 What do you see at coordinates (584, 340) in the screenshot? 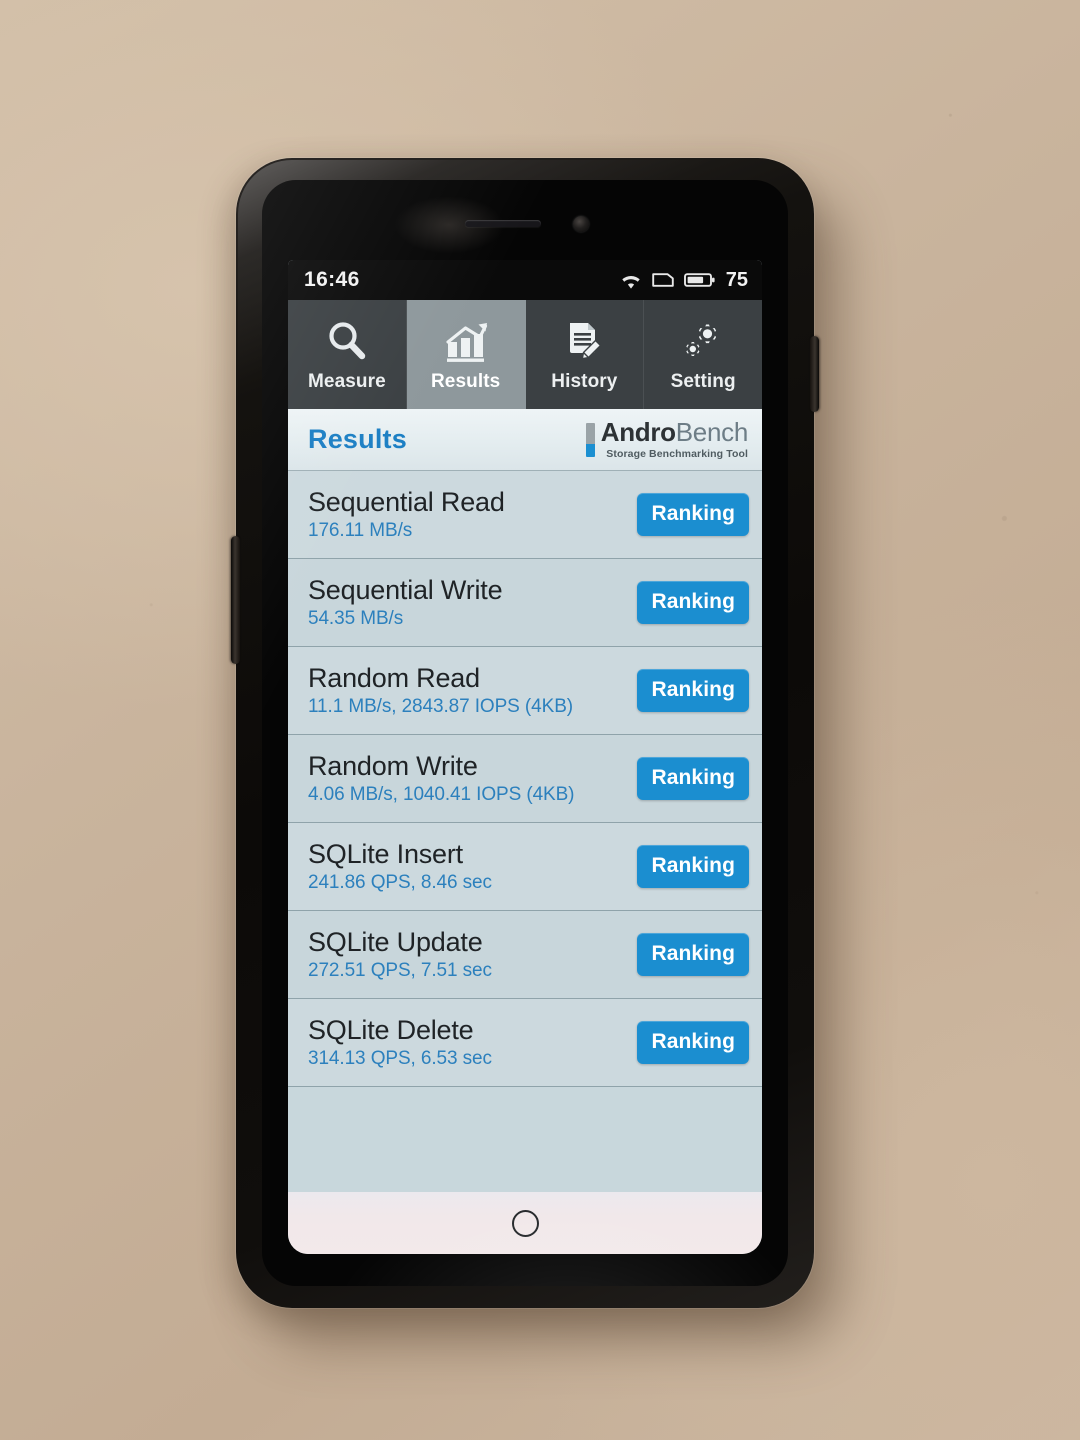
I see `document-pencil-icon` at bounding box center [584, 340].